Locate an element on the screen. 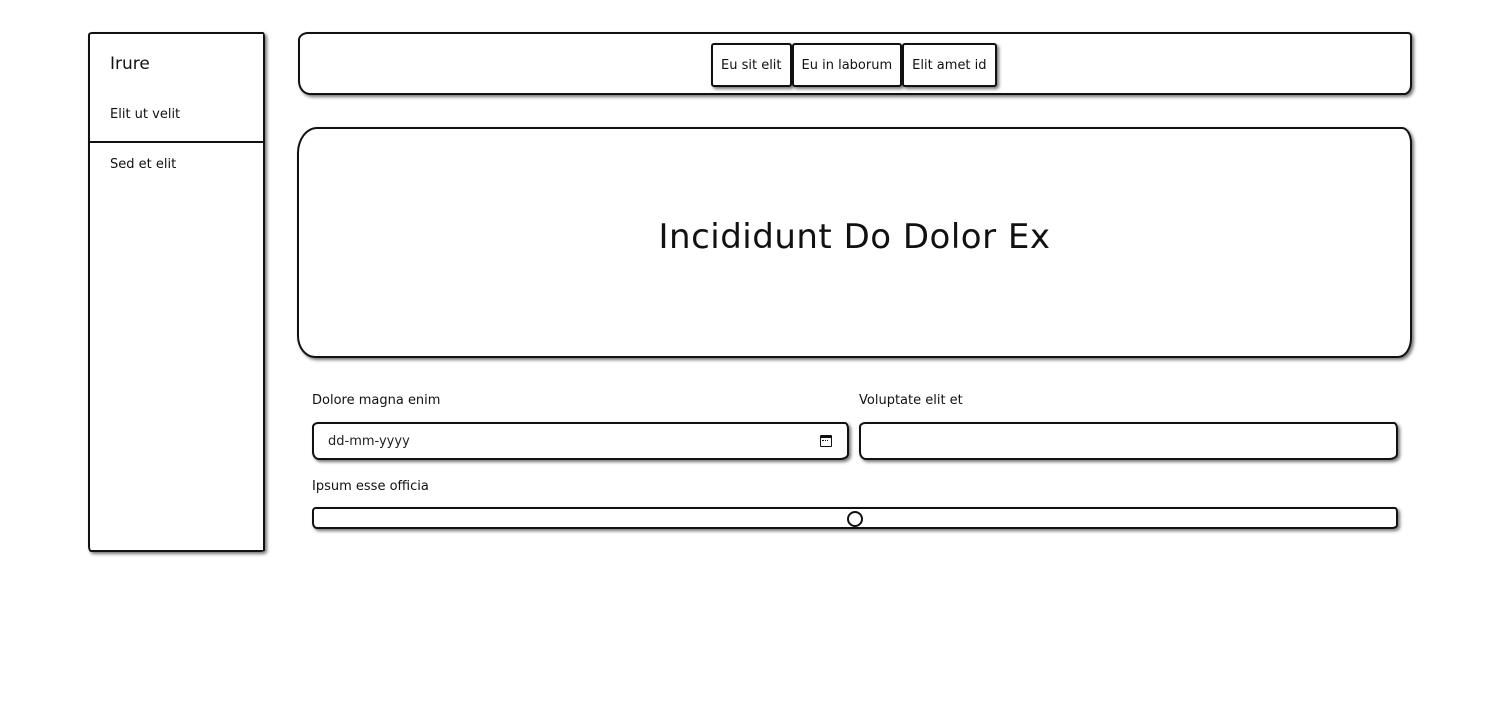 The width and height of the screenshot is (1500, 720). calendar-icon is located at coordinates (826, 441).